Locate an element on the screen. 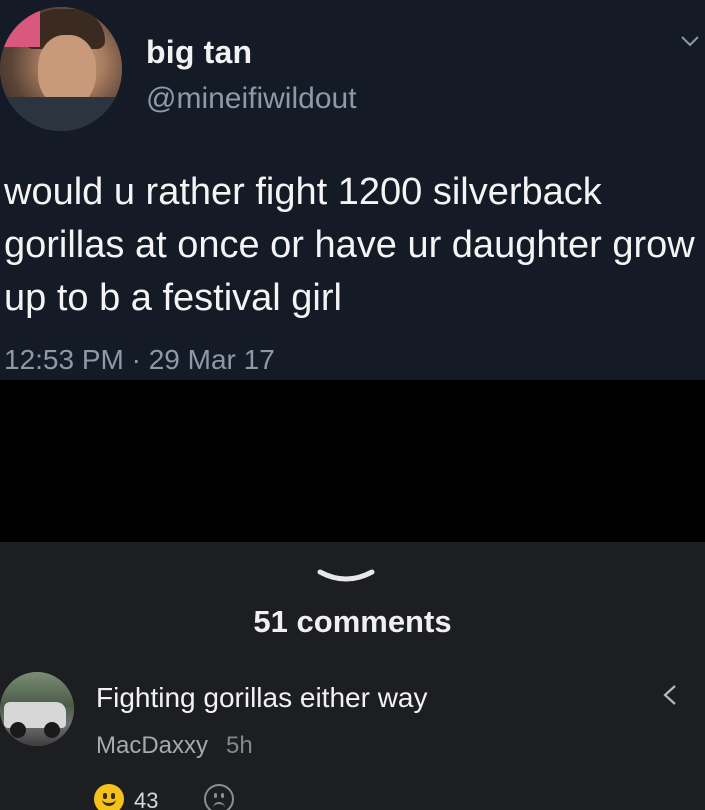 Image resolution: width=705 pixels, height=810 pixels. comments-count: 51 comments is located at coordinates (352, 621).